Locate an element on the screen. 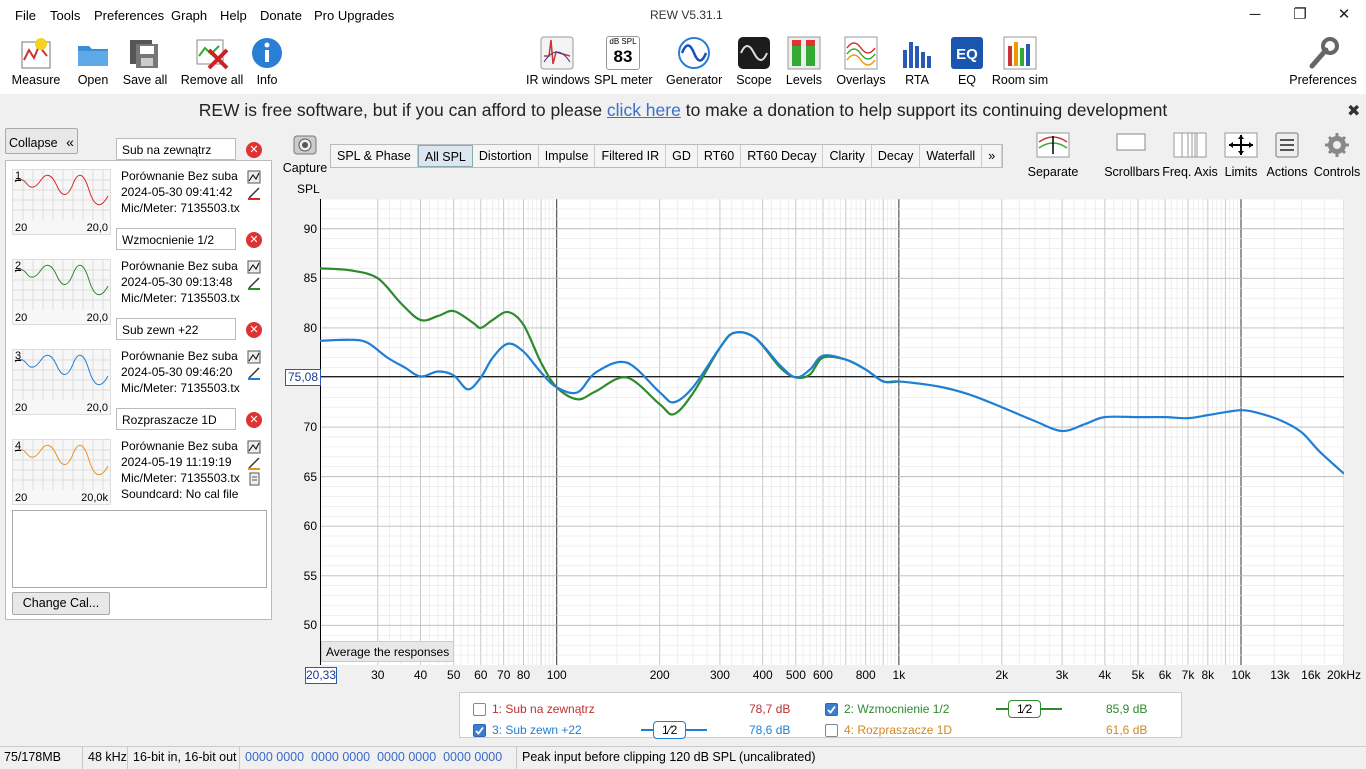  measurement-thumbnail: 2 20 20,0 is located at coordinates (61, 292).